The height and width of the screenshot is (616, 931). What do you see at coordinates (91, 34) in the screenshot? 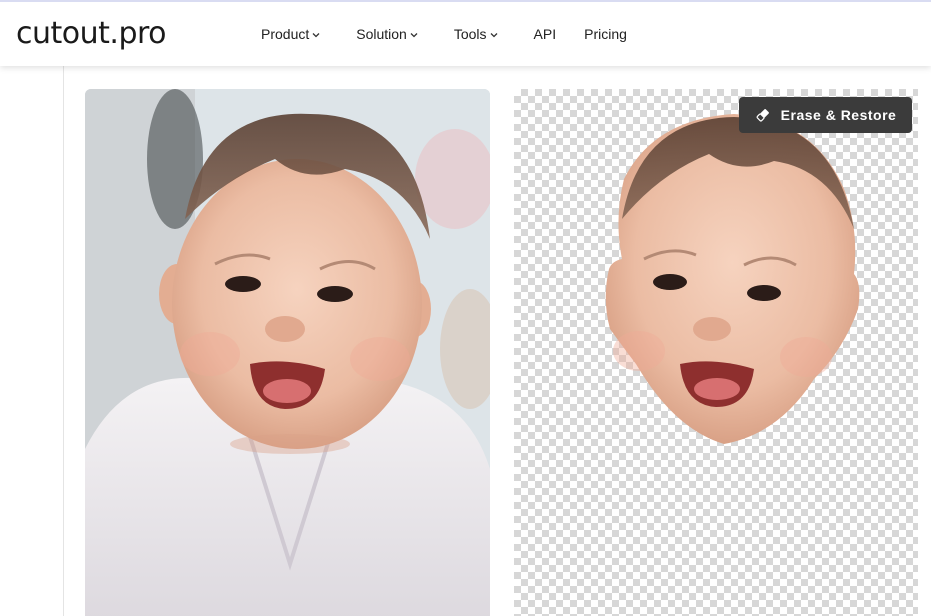
I see `logo: cutout.pro` at bounding box center [91, 34].